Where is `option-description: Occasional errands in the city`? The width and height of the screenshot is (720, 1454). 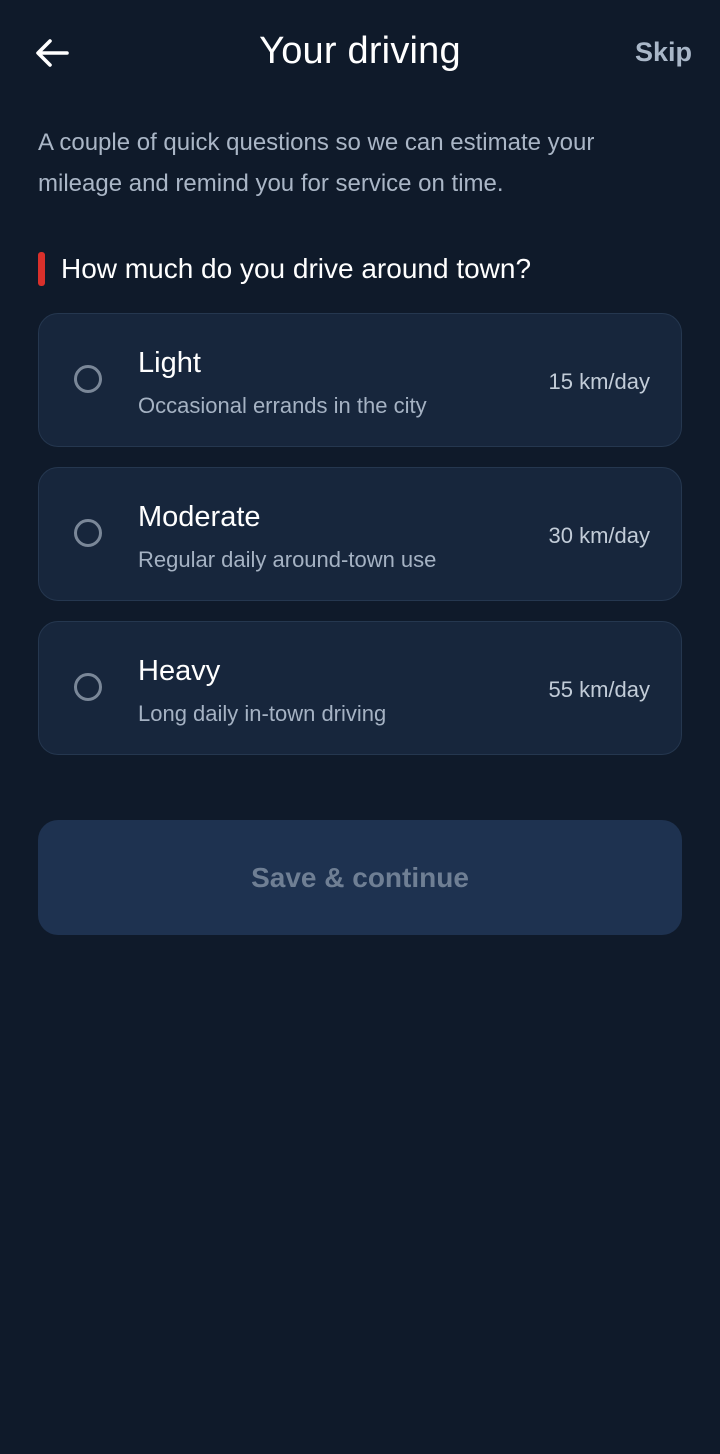
option-description: Occasional errands in the city is located at coordinates (282, 405).